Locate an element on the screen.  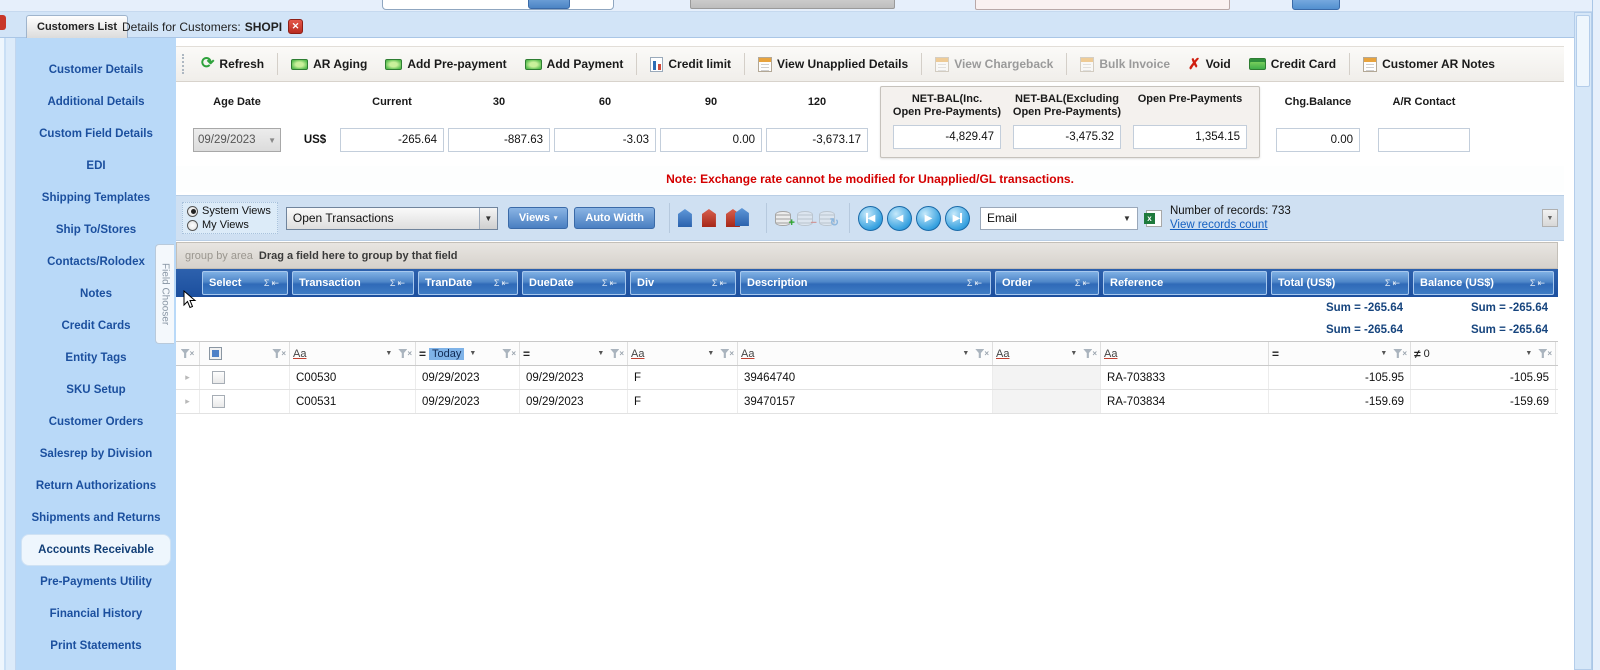
view-unapplied-details-button: View Unapplied Details is located at coordinates (833, 64).